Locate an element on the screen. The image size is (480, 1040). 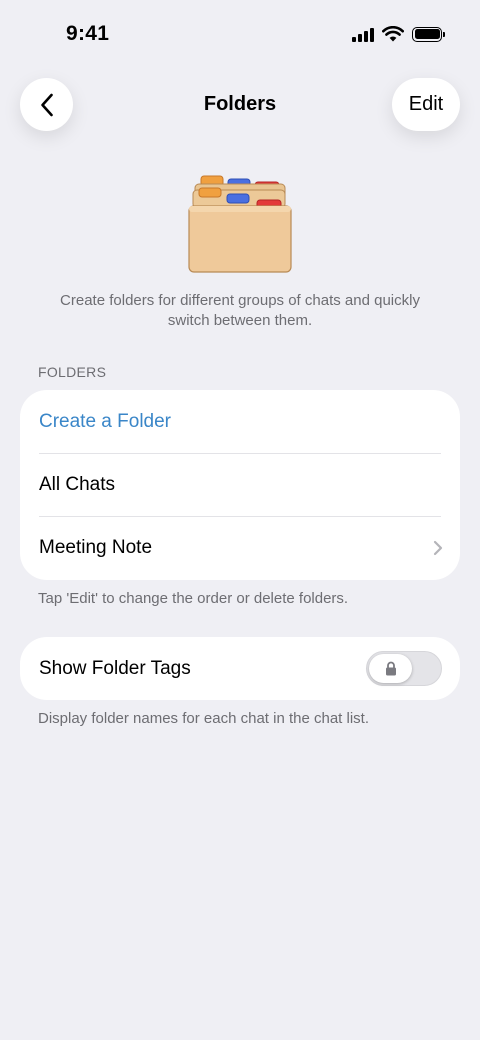
create-folder-label: Create a Folder is located at coordinates (105, 421).